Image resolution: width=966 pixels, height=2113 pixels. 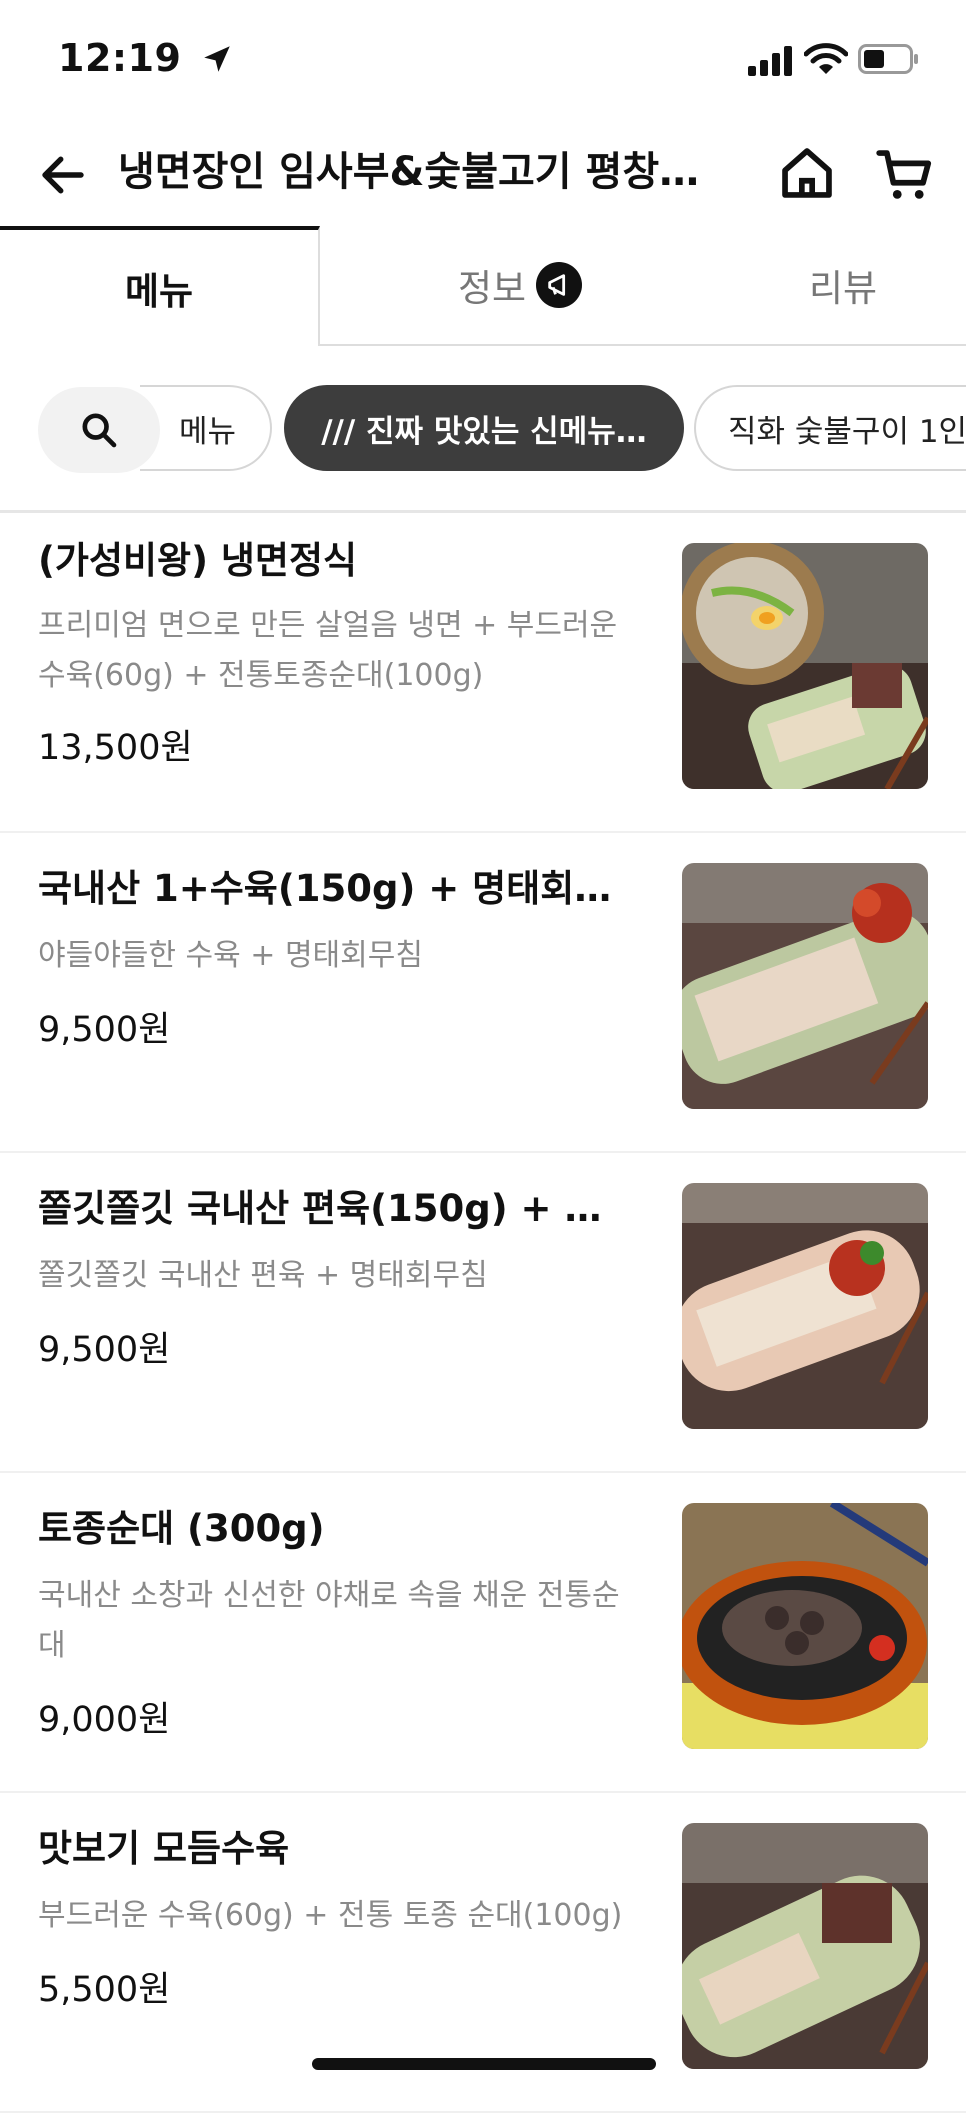 What do you see at coordinates (333, 888) in the screenshot?
I see `item-name: 국내산 1+수육(150g) + 명태회무침` at bounding box center [333, 888].